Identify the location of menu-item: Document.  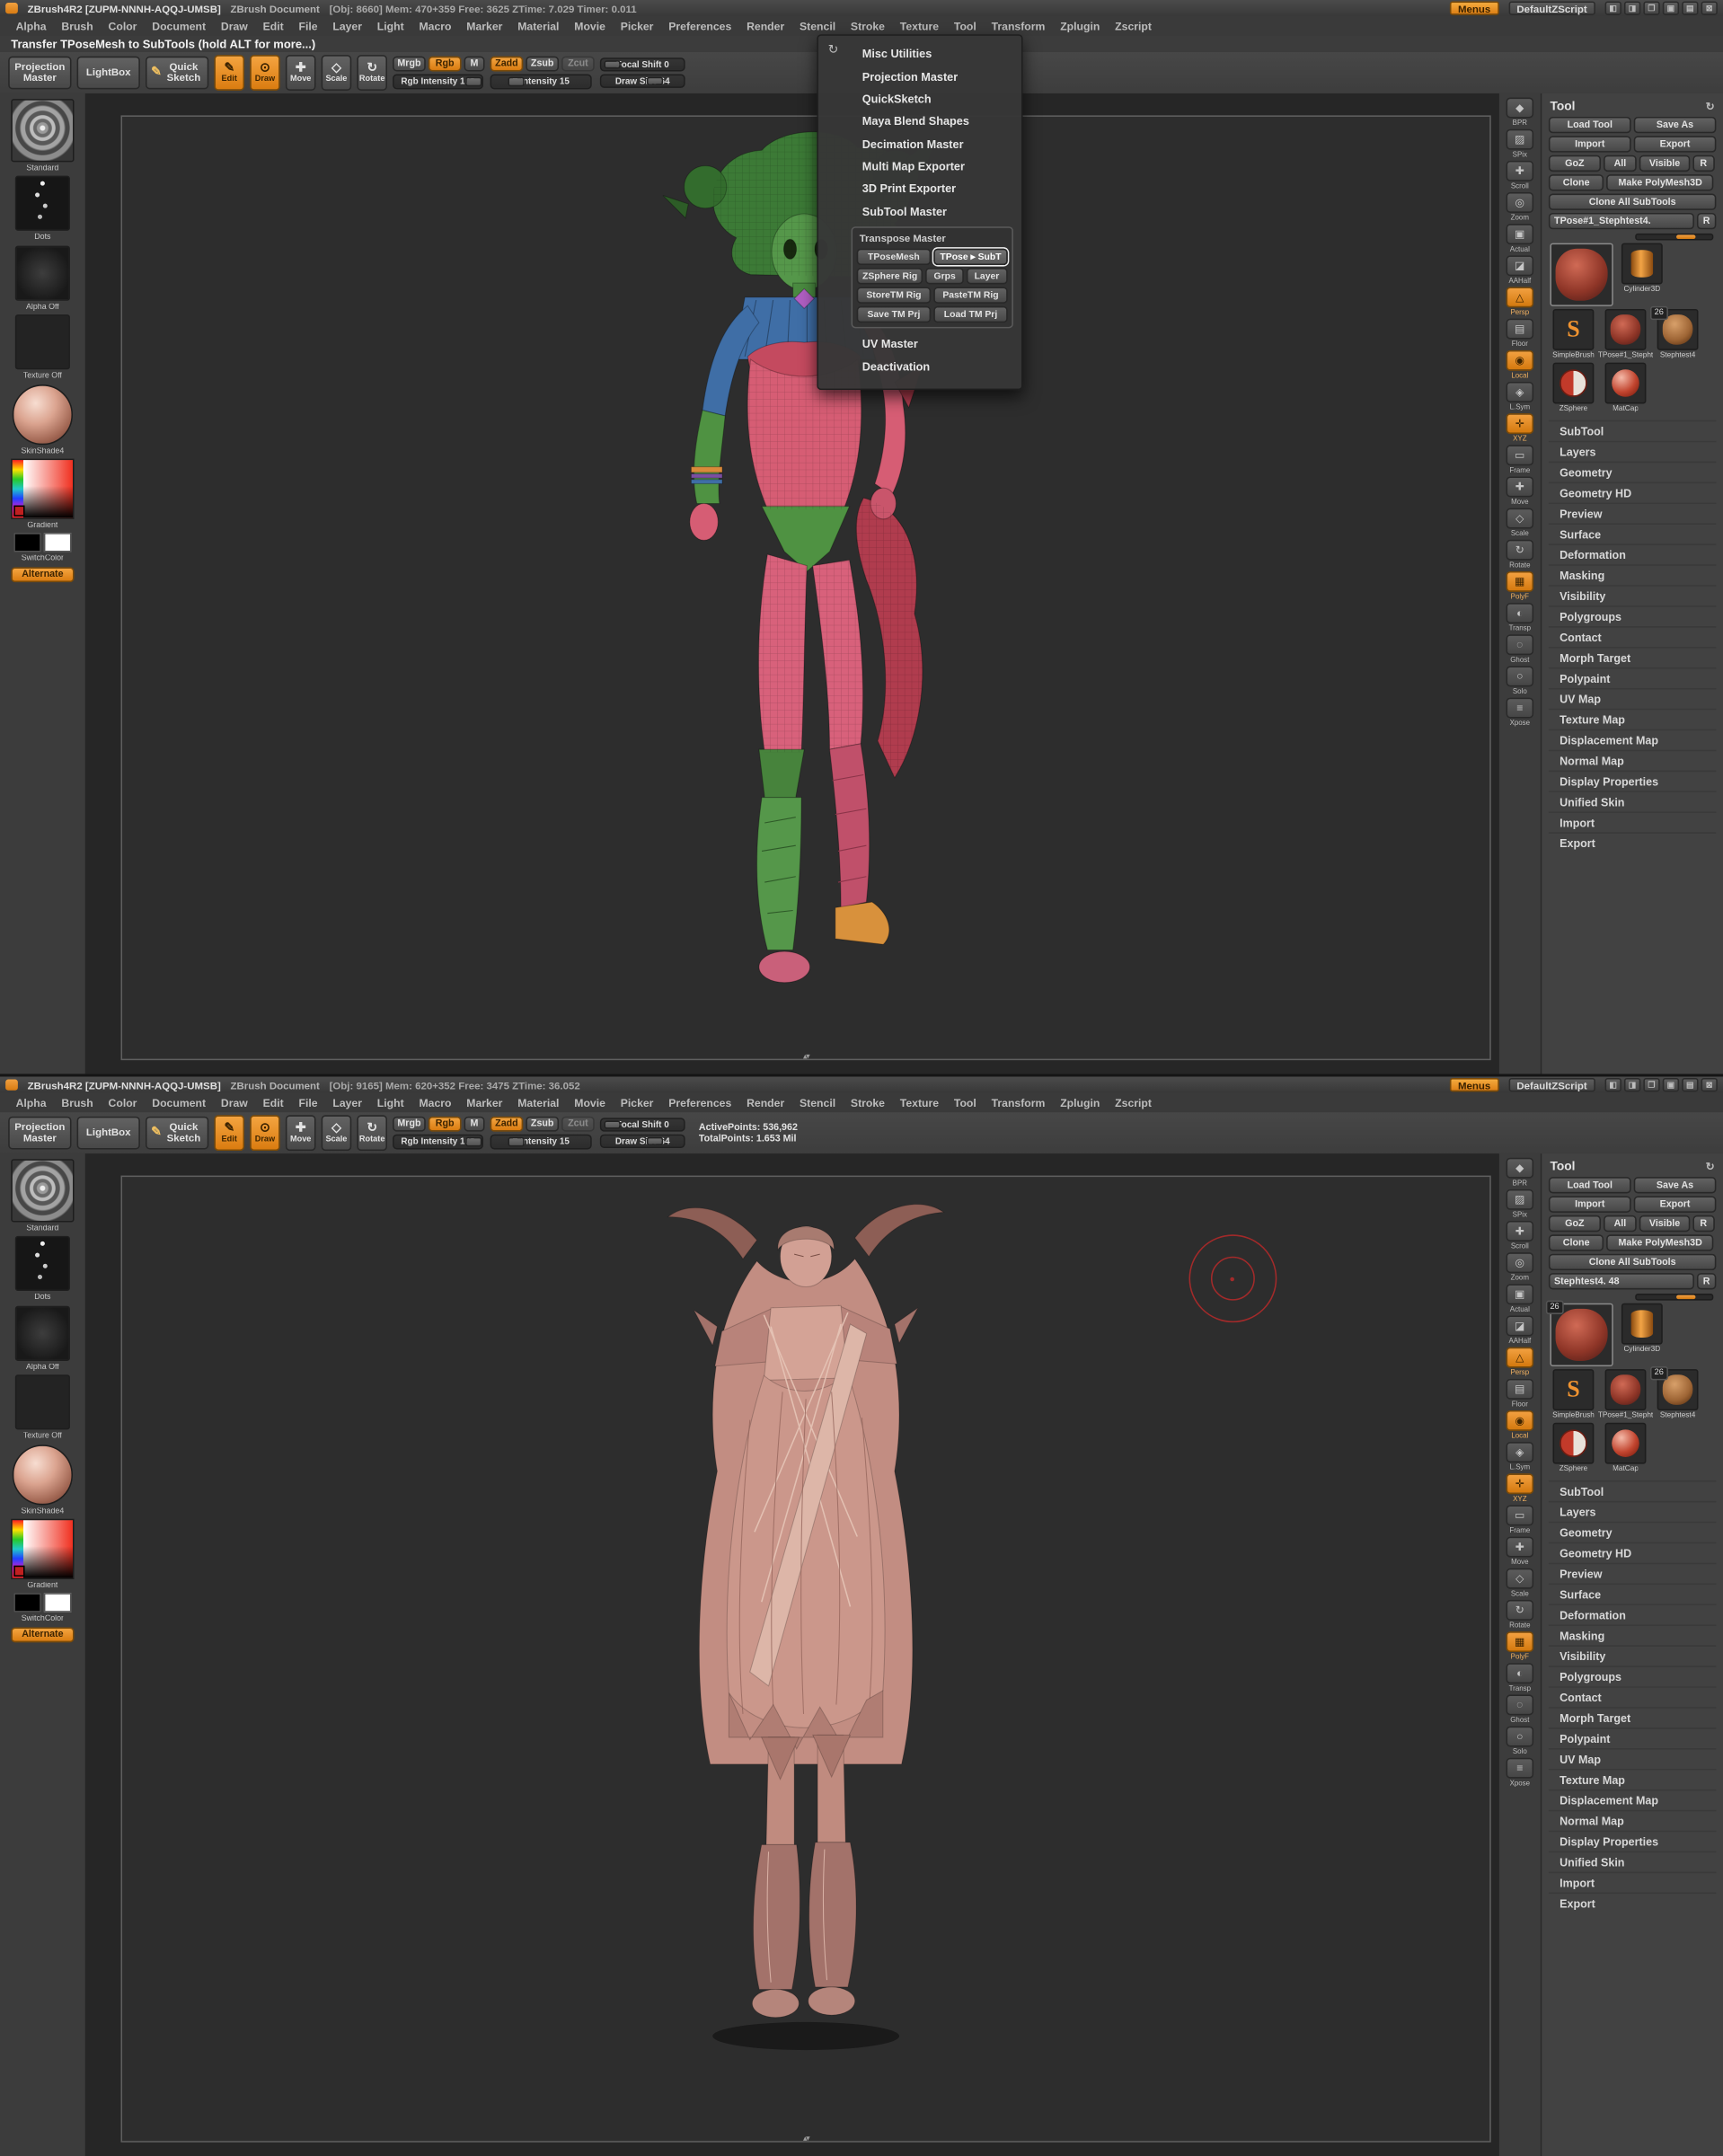
(179, 1103).